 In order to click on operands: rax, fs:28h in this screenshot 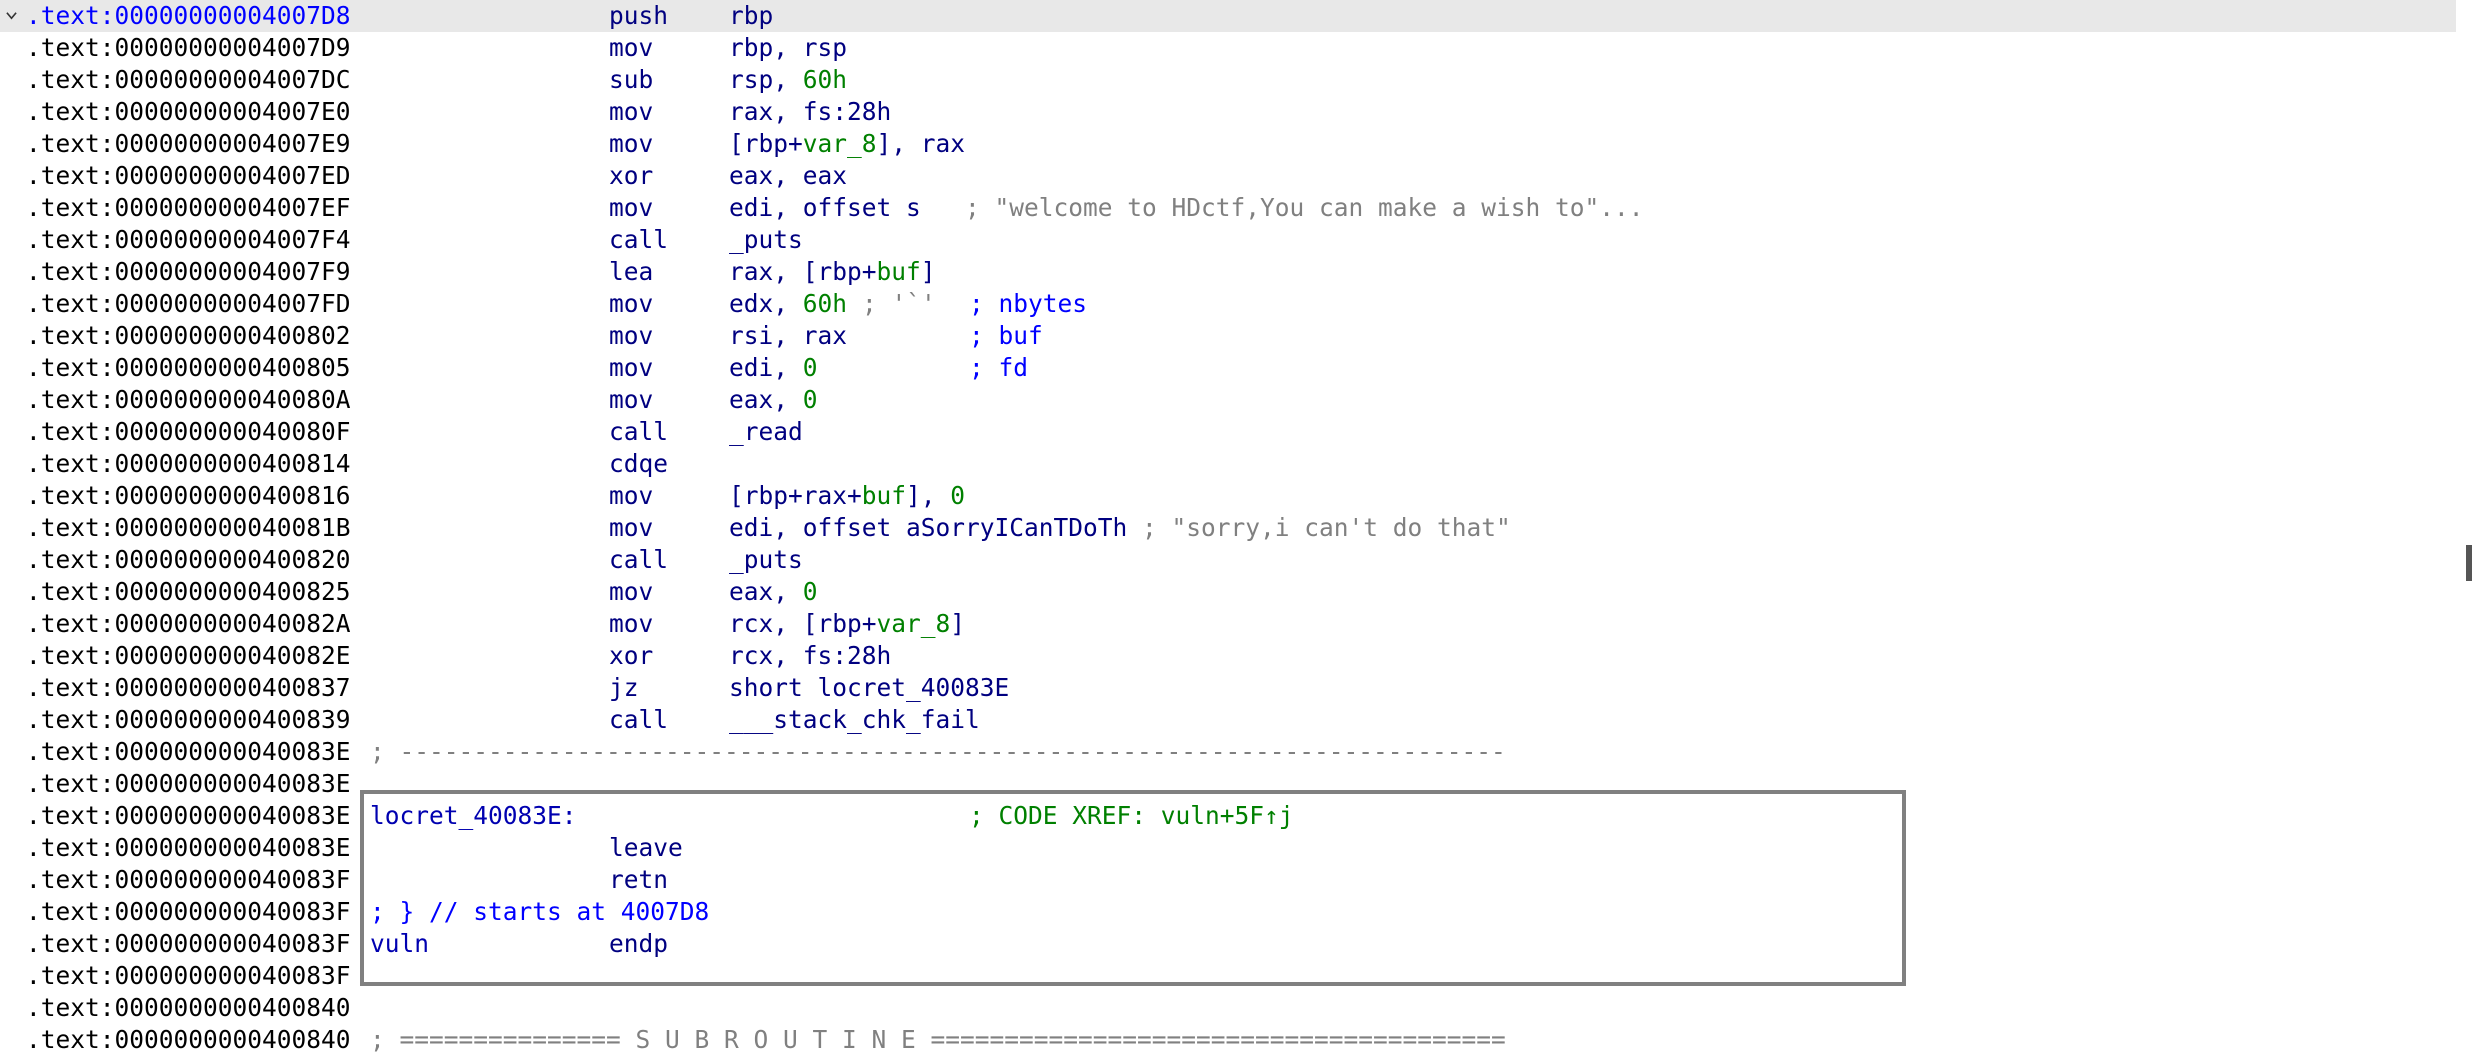, I will do `click(810, 112)`.